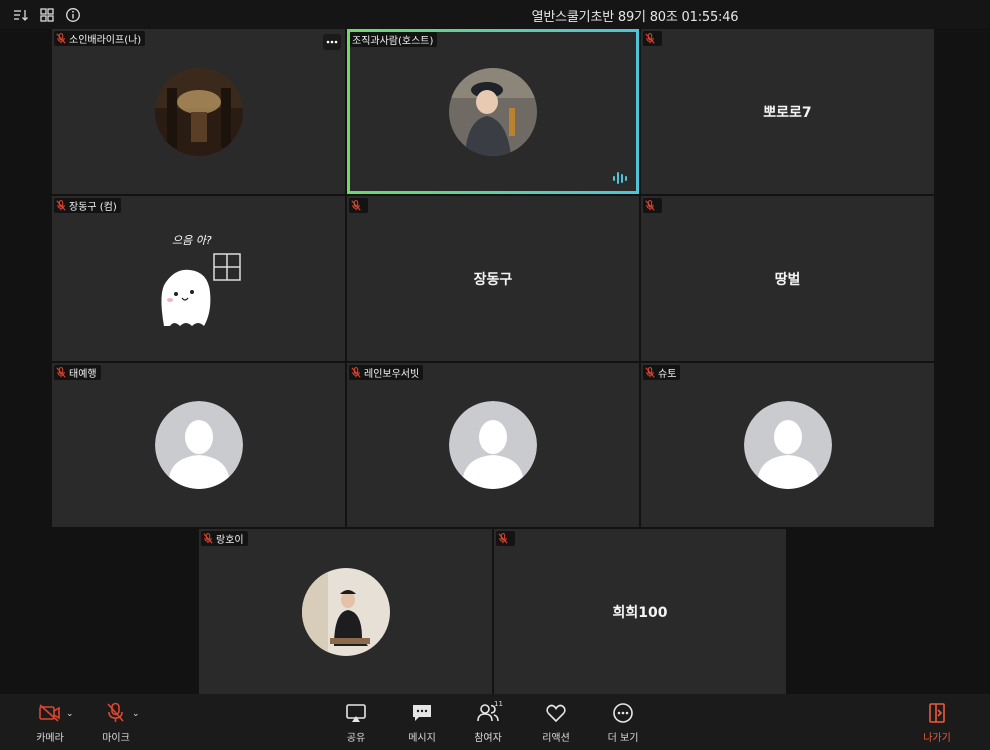 The image size is (990, 750). Describe the element at coordinates (495, 14) in the screenshot. I see `top-bar: 열반스쿨기초반 89기 80조 01:55:46` at that location.